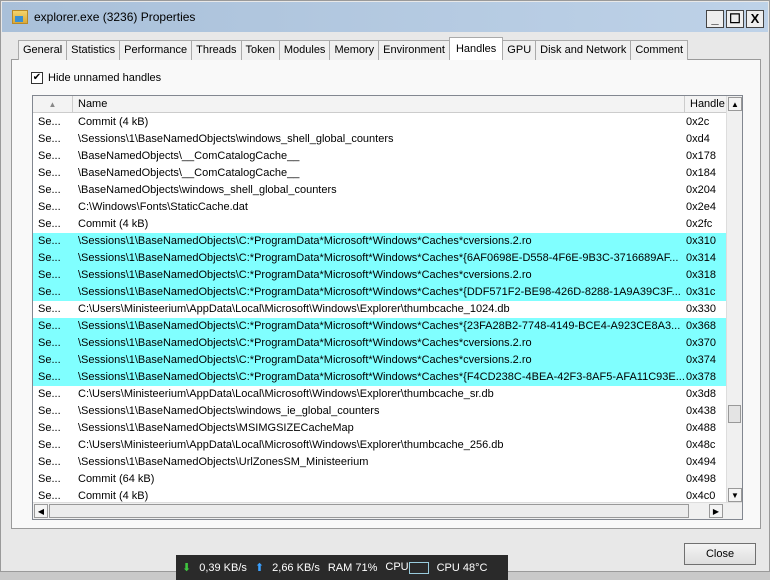 The image size is (770, 580). What do you see at coordinates (105, 78) in the screenshot?
I see `checkbox-label: Hide unnamed handles` at bounding box center [105, 78].